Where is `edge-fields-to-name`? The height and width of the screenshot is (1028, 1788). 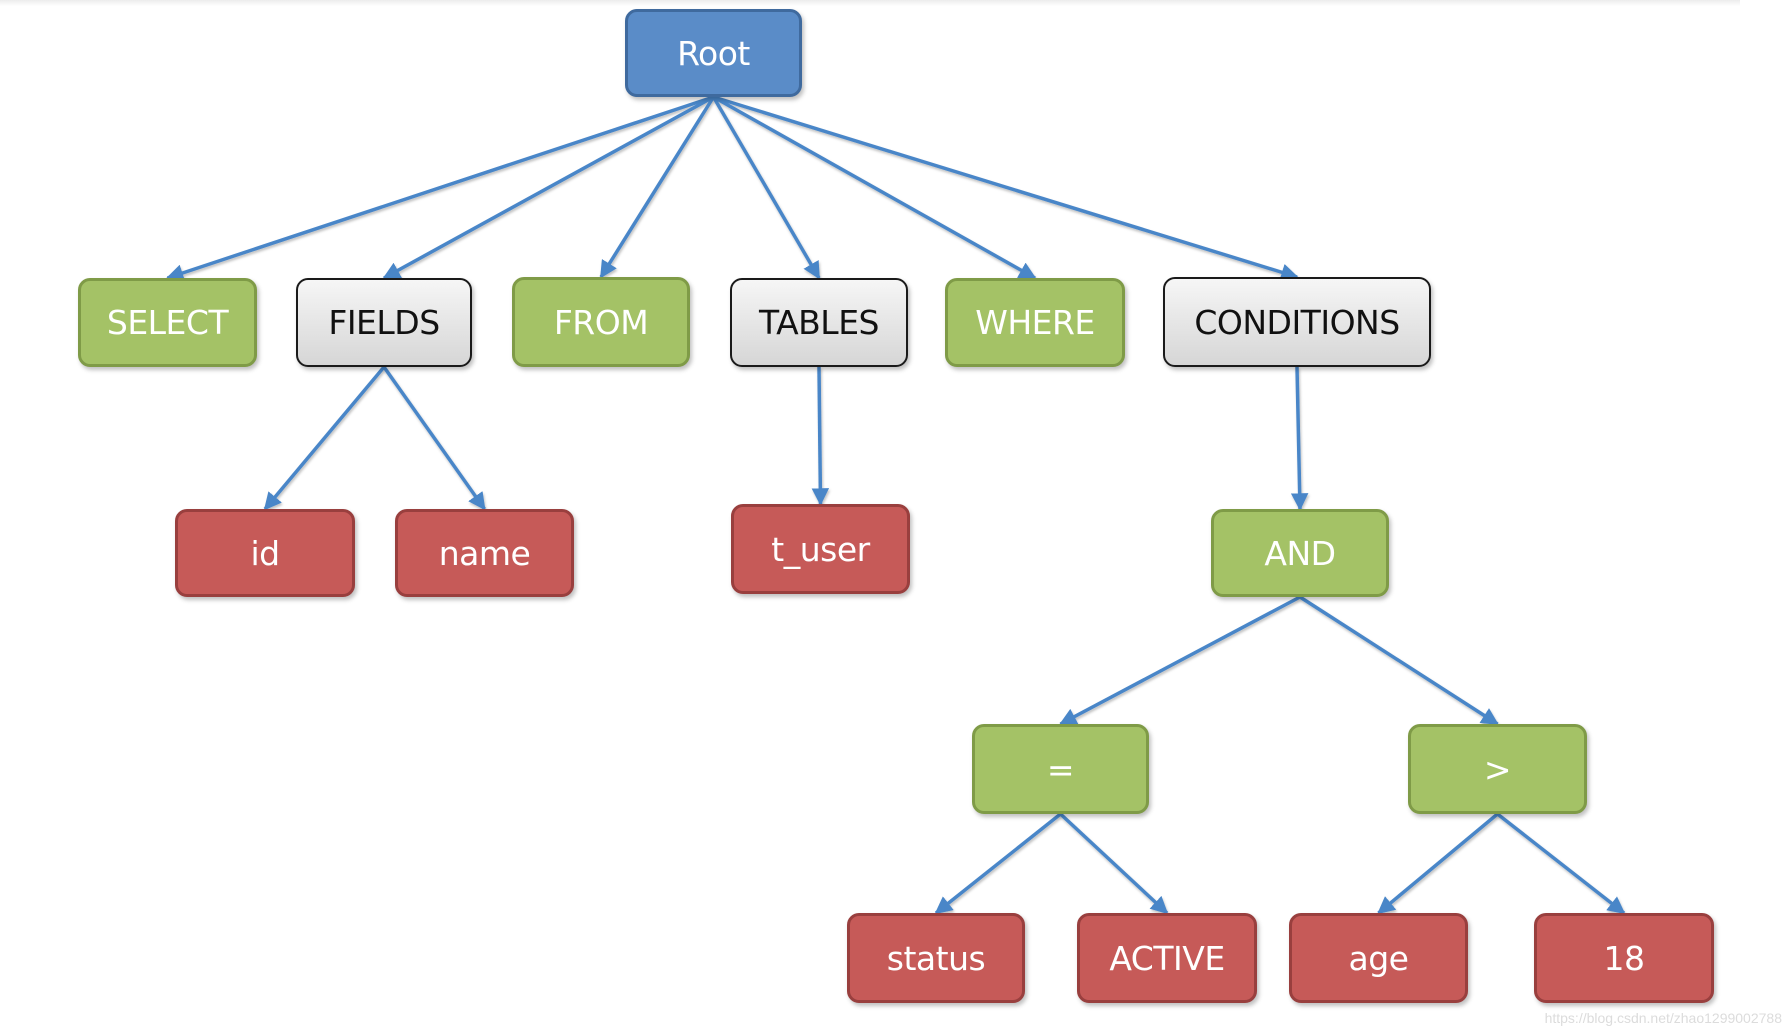
edge-fields-to-name is located at coordinates (434, 438).